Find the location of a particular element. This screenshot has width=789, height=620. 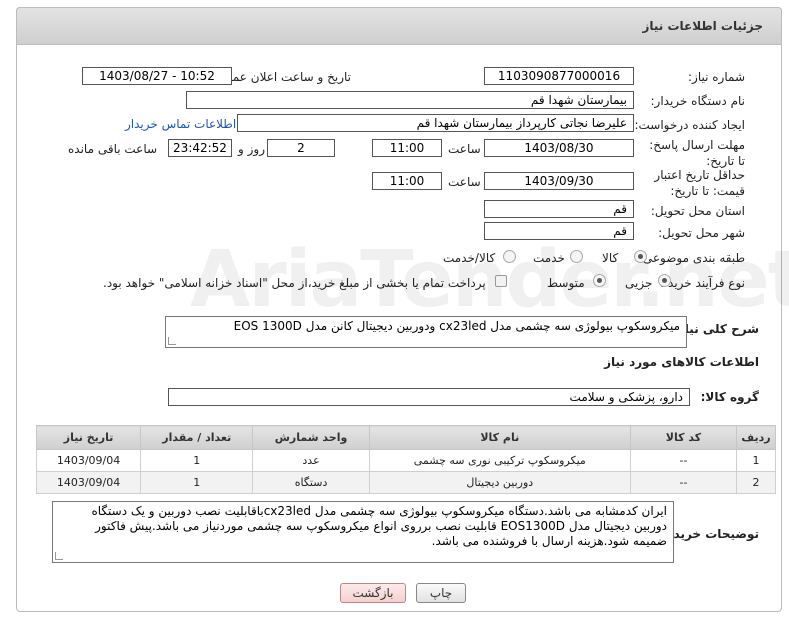

buyer-org-label: نام دستگاه خریدار: is located at coordinates (698, 101).